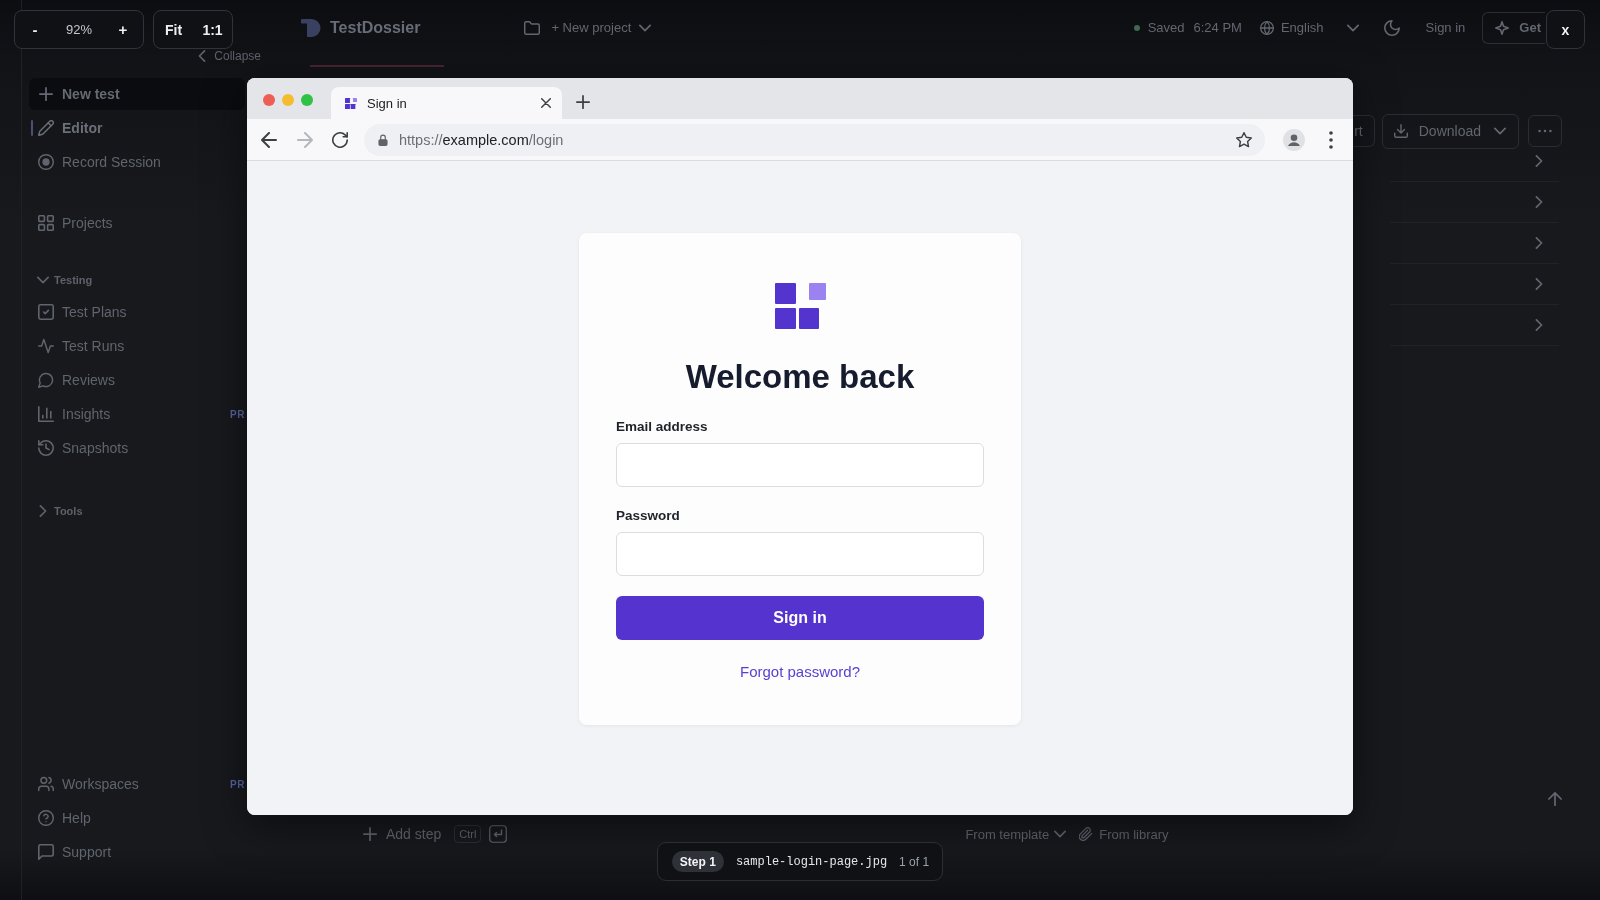 Image resolution: width=1600 pixels, height=900 pixels. I want to click on sidebar-item: Snapshots, so click(137, 448).